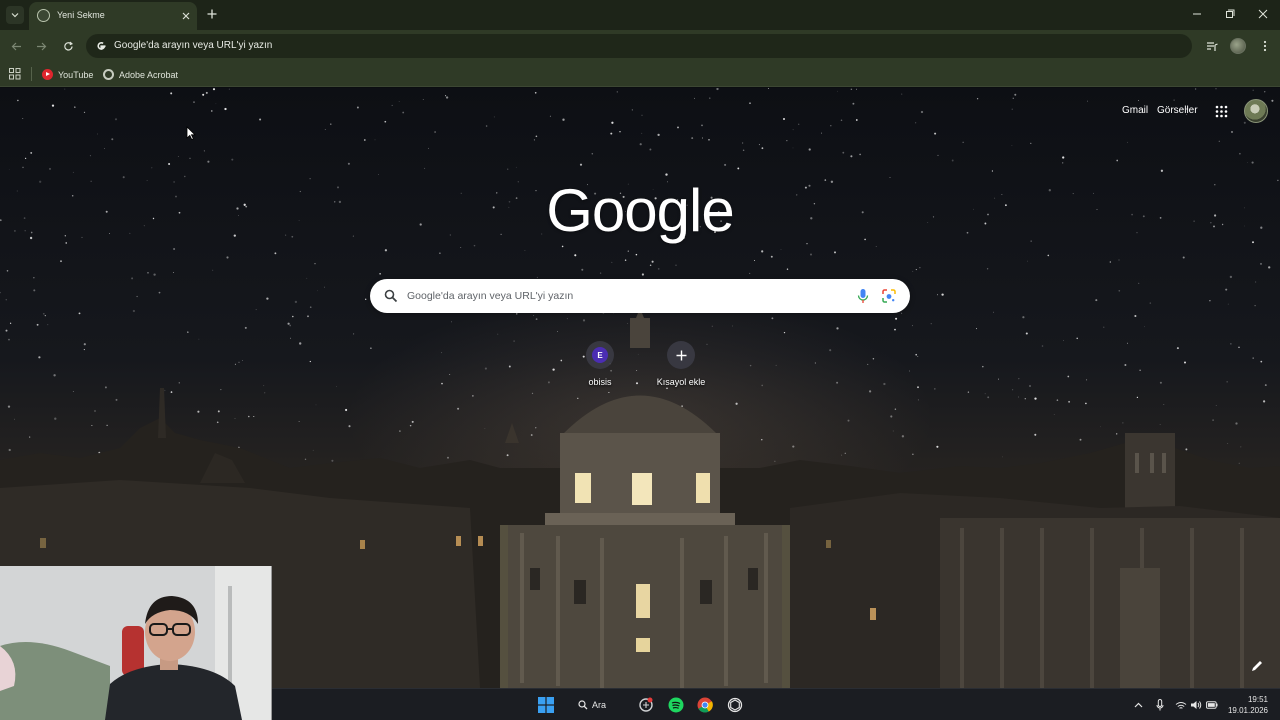 This screenshot has width=1280, height=720. I want to click on forward-button, so click(41, 46).